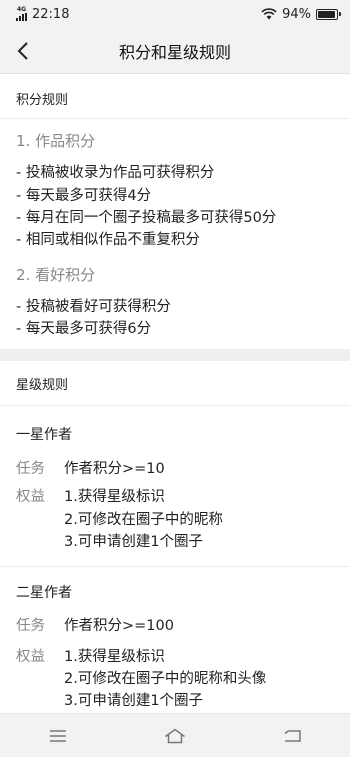 The image size is (350, 757). I want to click on page-title: 积分和星级规则, so click(174, 52).